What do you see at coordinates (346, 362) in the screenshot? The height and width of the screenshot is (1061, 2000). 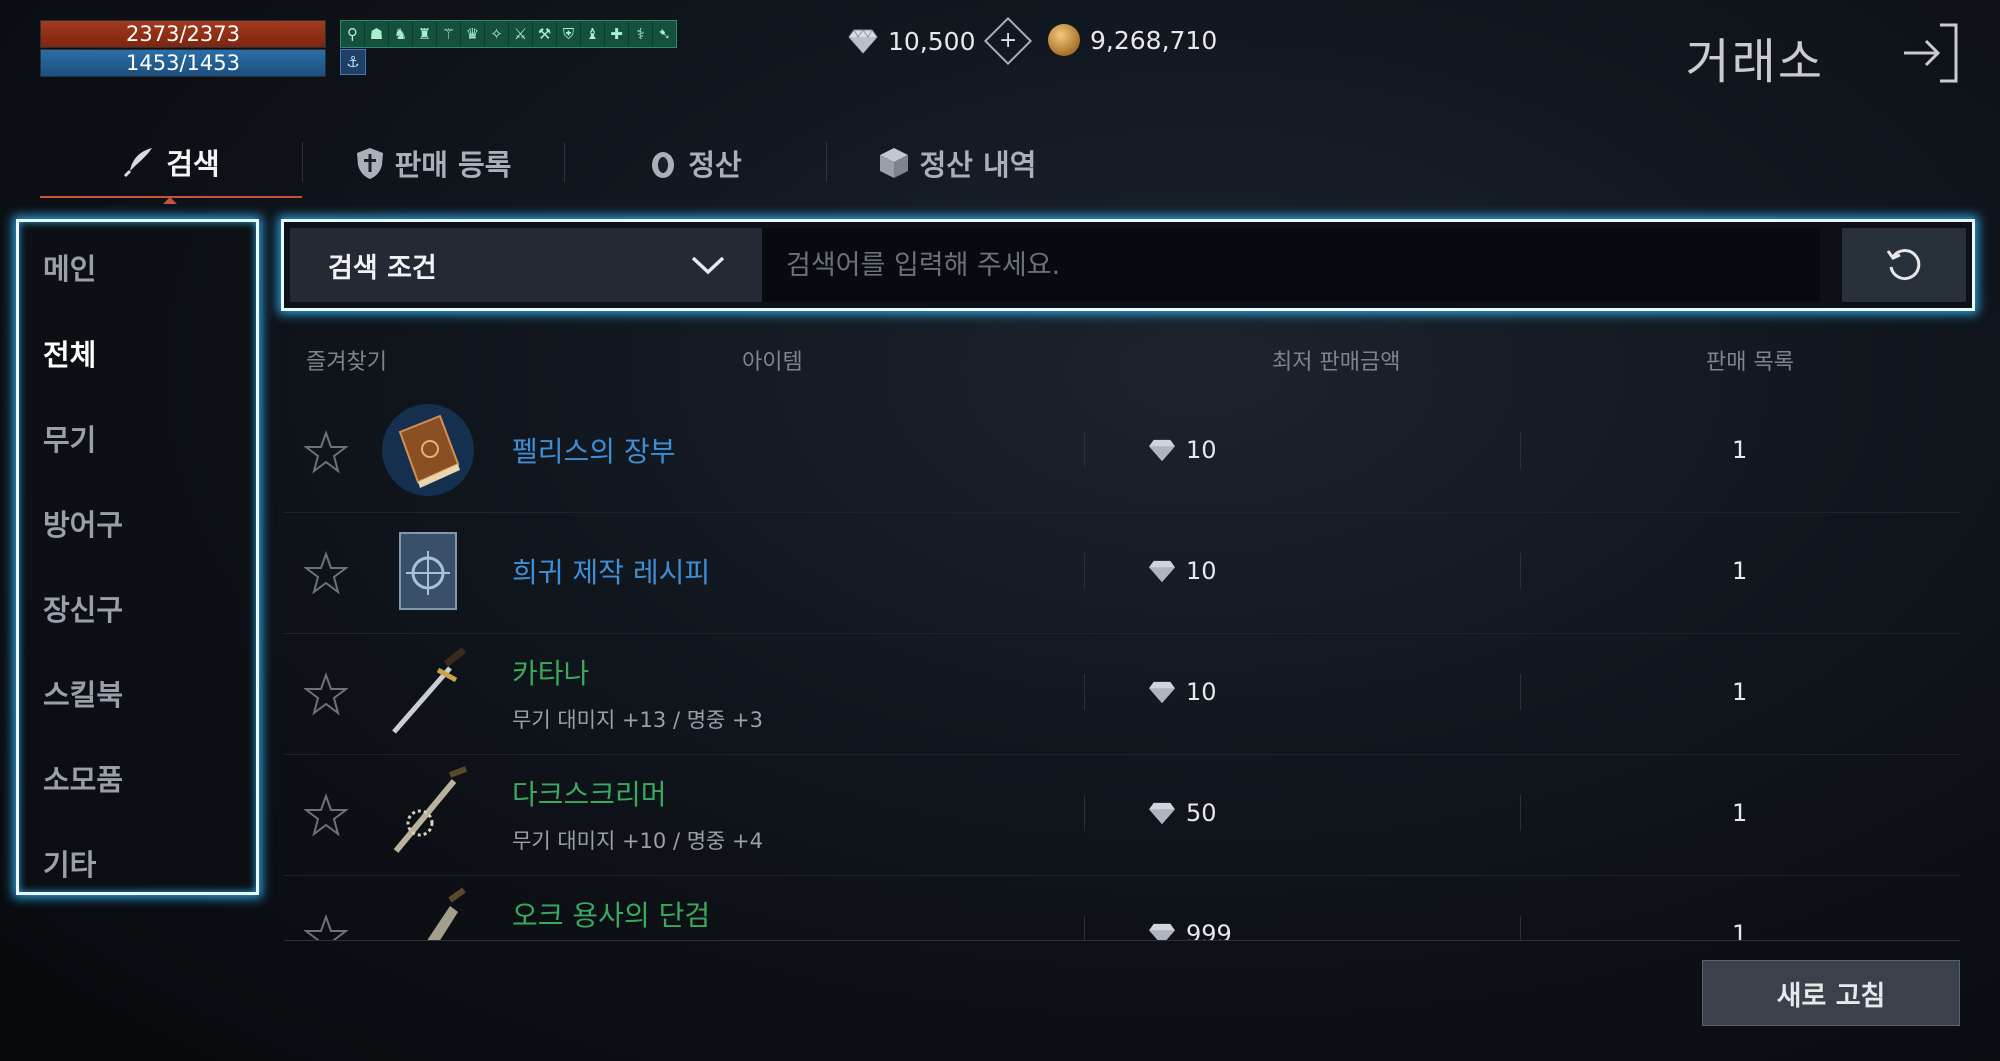 I see `header-favorite: 즐겨찾기` at bounding box center [346, 362].